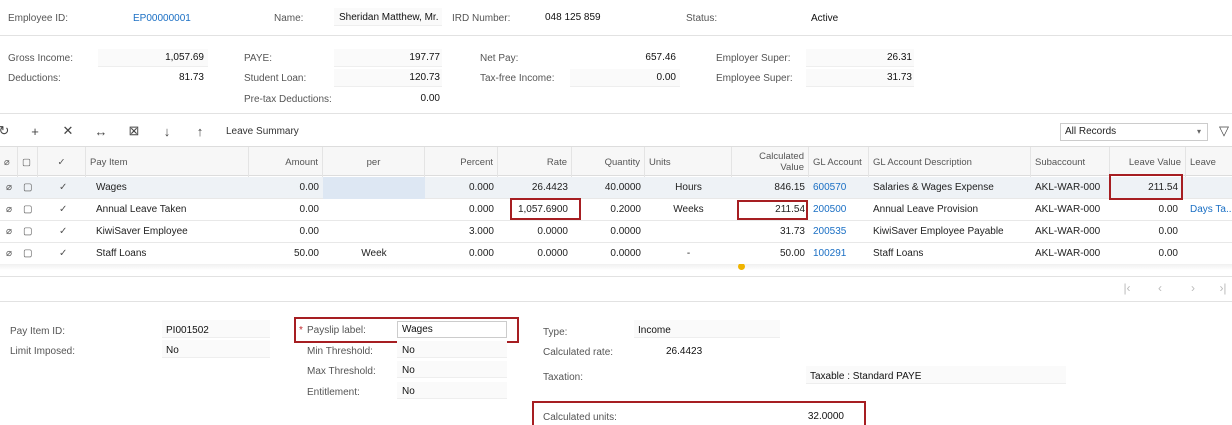  Describe the element at coordinates (573, 17) in the screenshot. I see `ird-value: 048 125 859` at that location.